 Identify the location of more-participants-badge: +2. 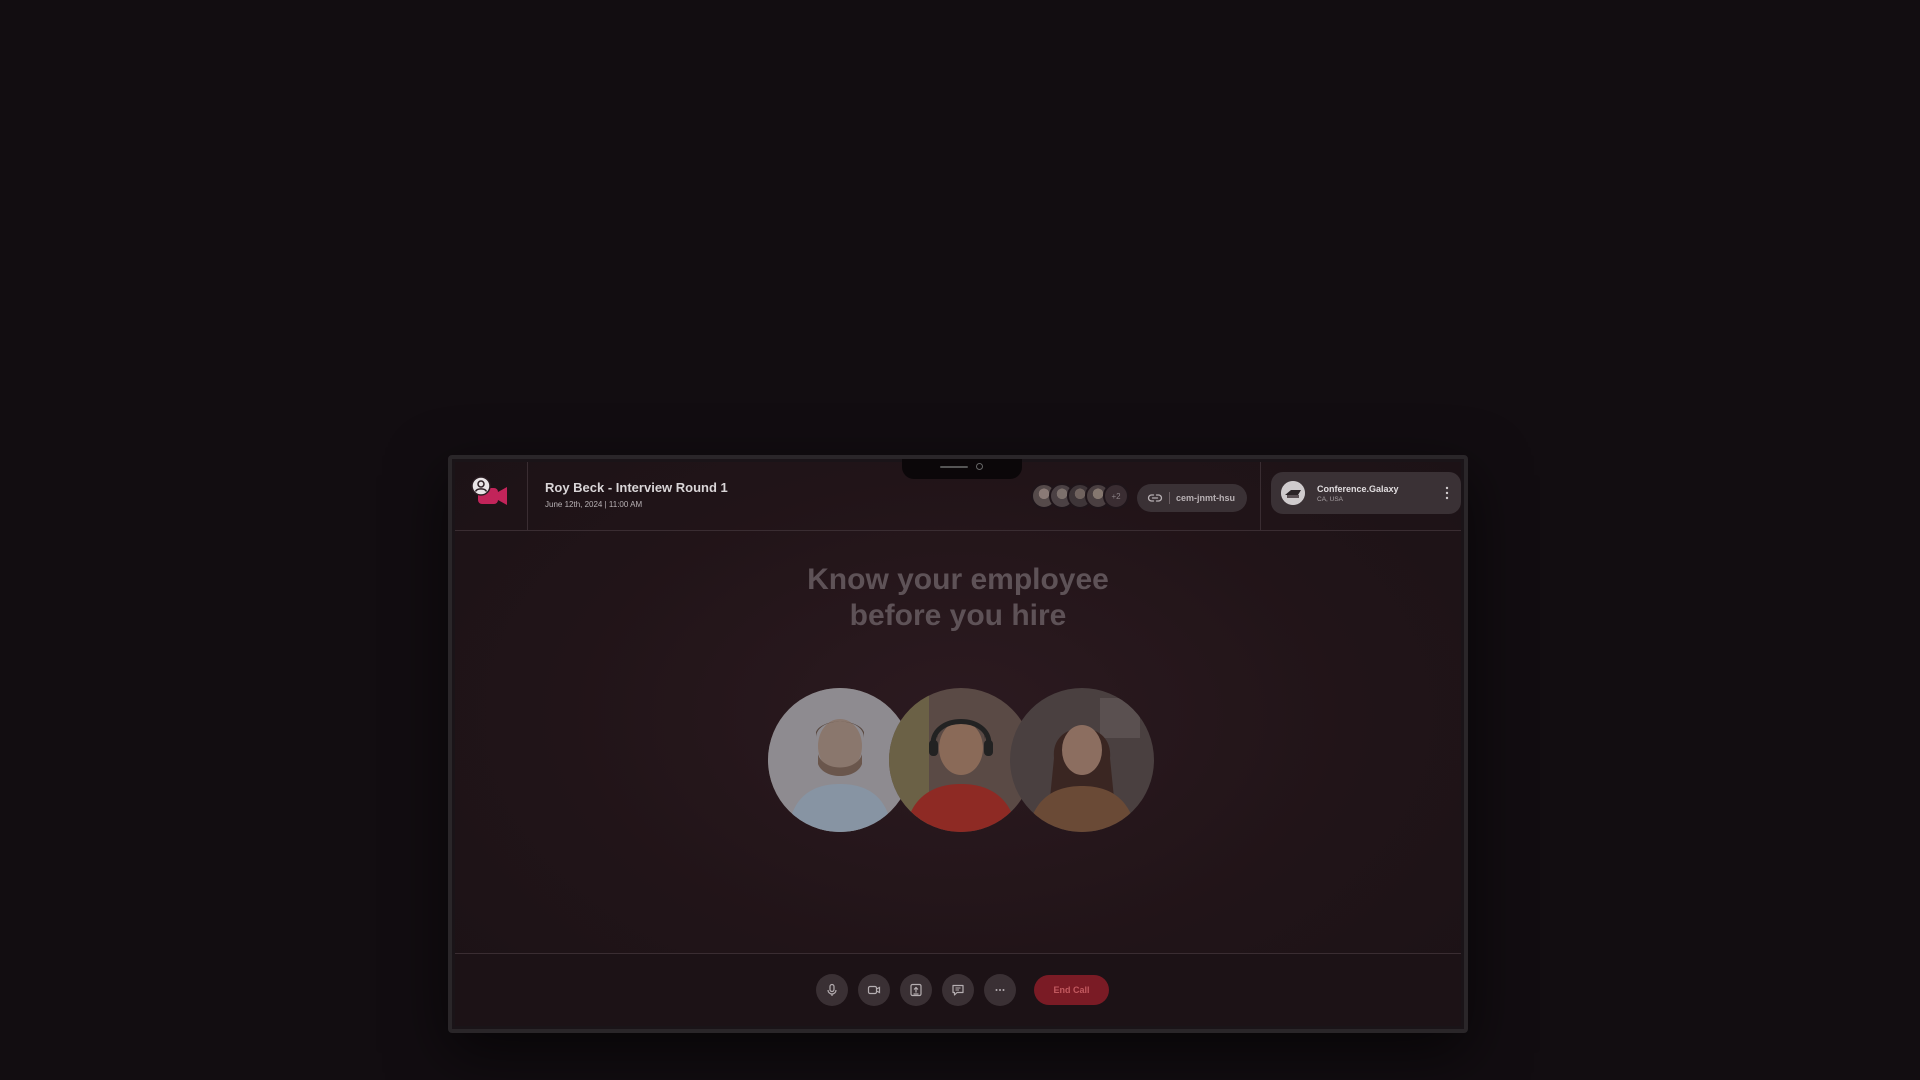
(1116, 496).